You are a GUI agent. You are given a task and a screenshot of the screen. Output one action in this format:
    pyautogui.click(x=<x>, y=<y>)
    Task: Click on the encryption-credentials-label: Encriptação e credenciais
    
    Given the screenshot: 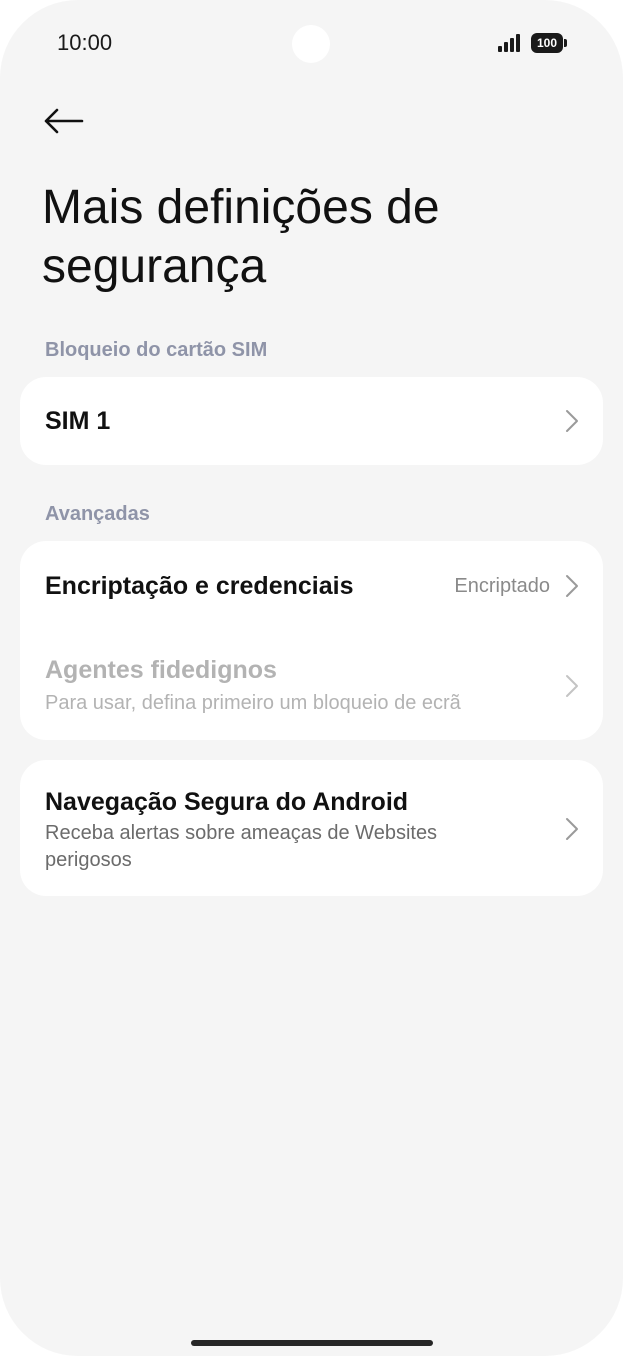 What is the action you would take?
    pyautogui.click(x=199, y=586)
    